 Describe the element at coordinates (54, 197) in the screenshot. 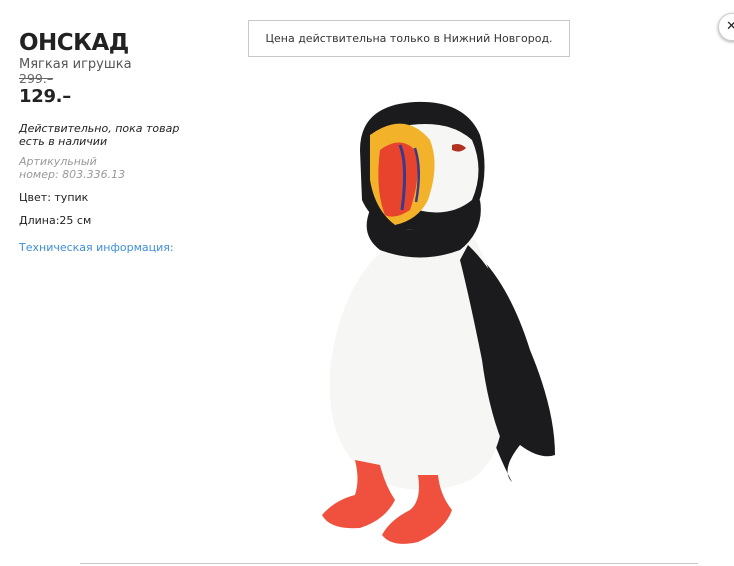

I see `color-spec: Цвет: тупик` at that location.